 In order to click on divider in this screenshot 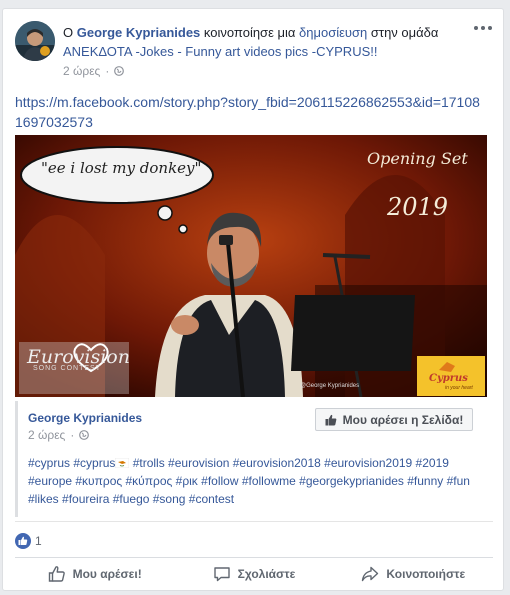, I will do `click(254, 521)`.